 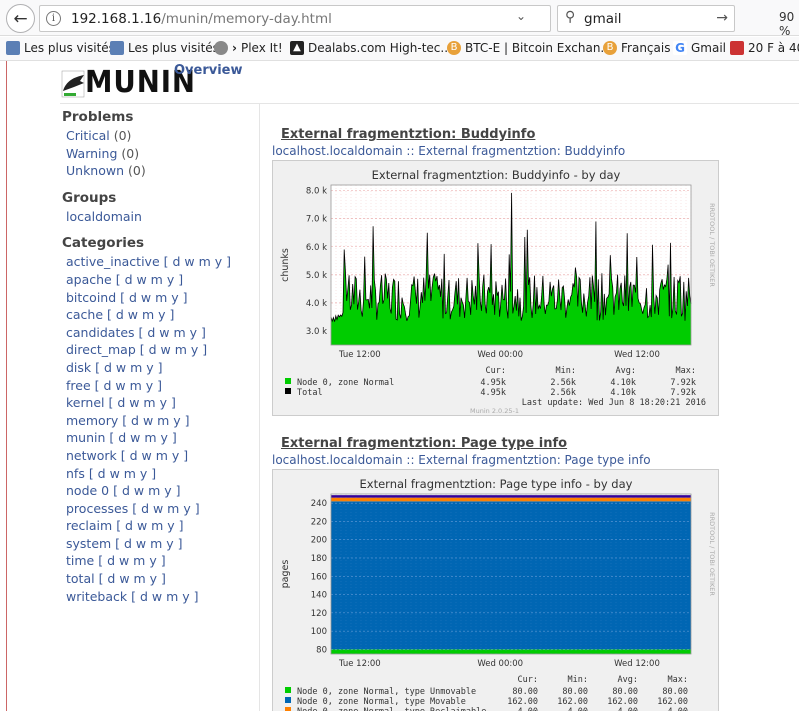 I want to click on problem-label: Critical, so click(x=90, y=135).